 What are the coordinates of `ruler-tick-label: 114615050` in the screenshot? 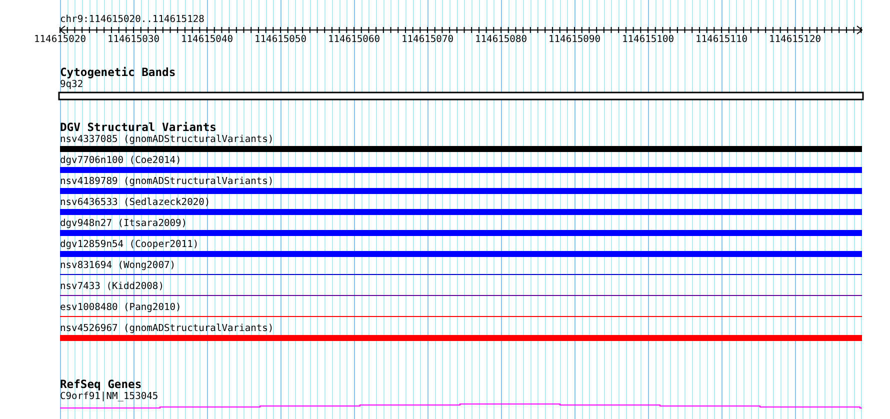 It's located at (280, 40).